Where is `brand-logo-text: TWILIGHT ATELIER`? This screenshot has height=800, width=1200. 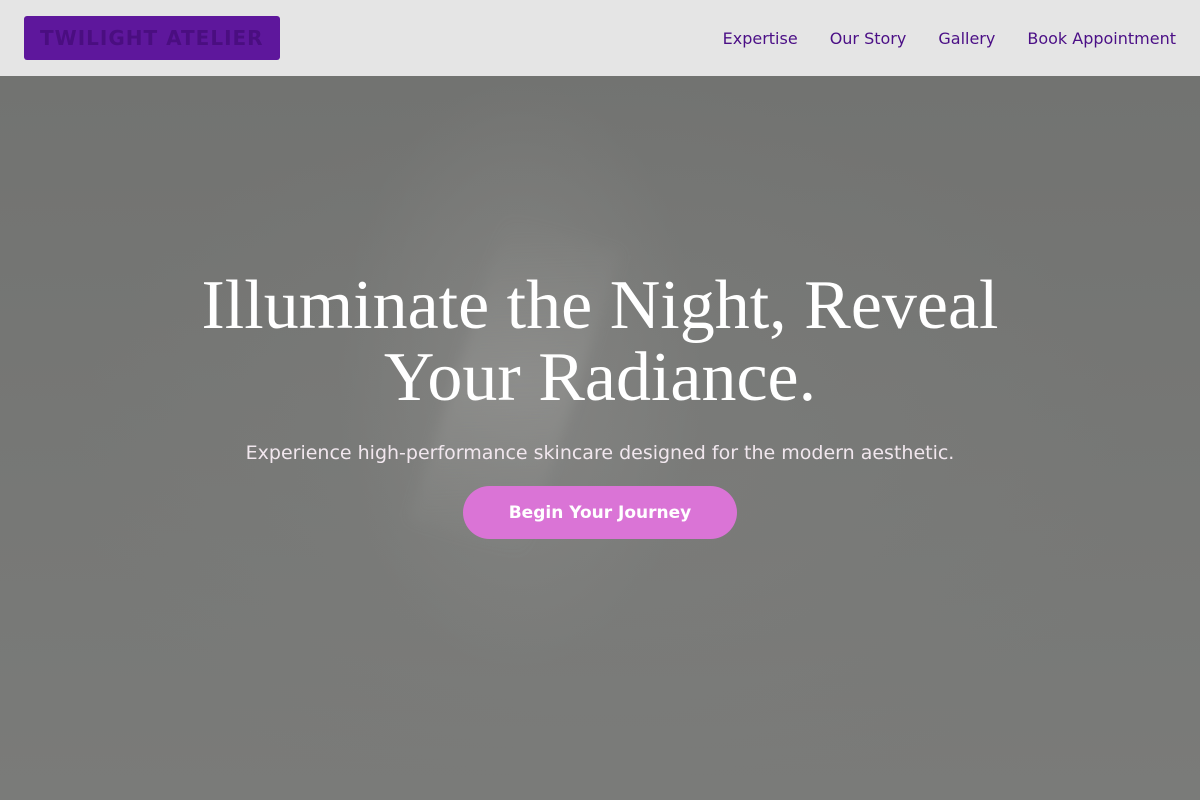 brand-logo-text: TWILIGHT ATELIER is located at coordinates (152, 38).